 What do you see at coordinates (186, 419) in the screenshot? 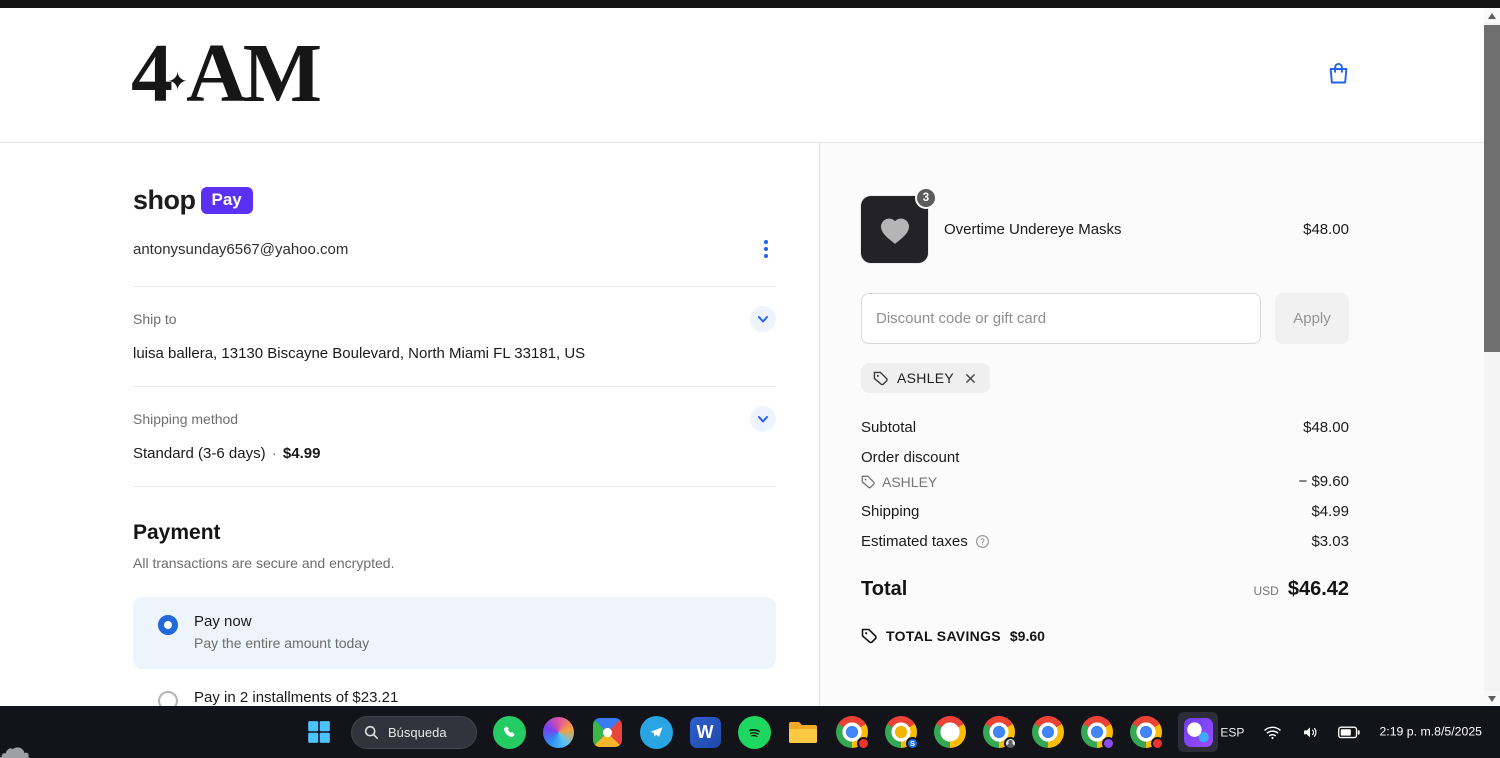
I see `shipping-method-label: Shipping method` at bounding box center [186, 419].